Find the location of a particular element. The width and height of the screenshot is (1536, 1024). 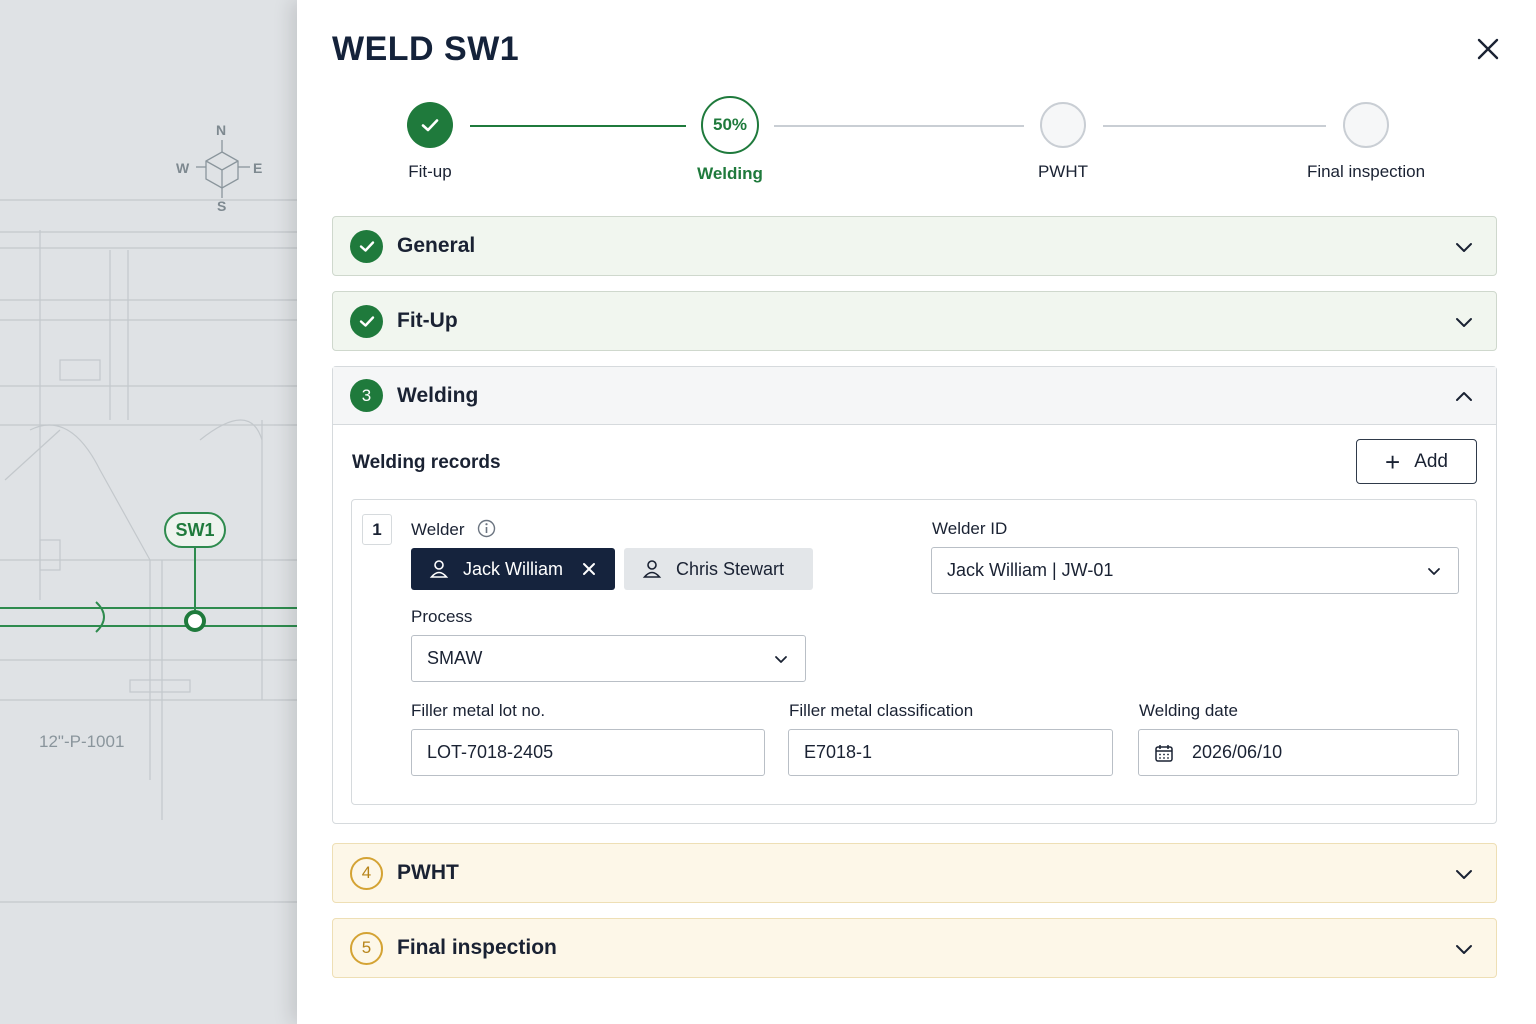

remove-icon is located at coordinates (589, 569).